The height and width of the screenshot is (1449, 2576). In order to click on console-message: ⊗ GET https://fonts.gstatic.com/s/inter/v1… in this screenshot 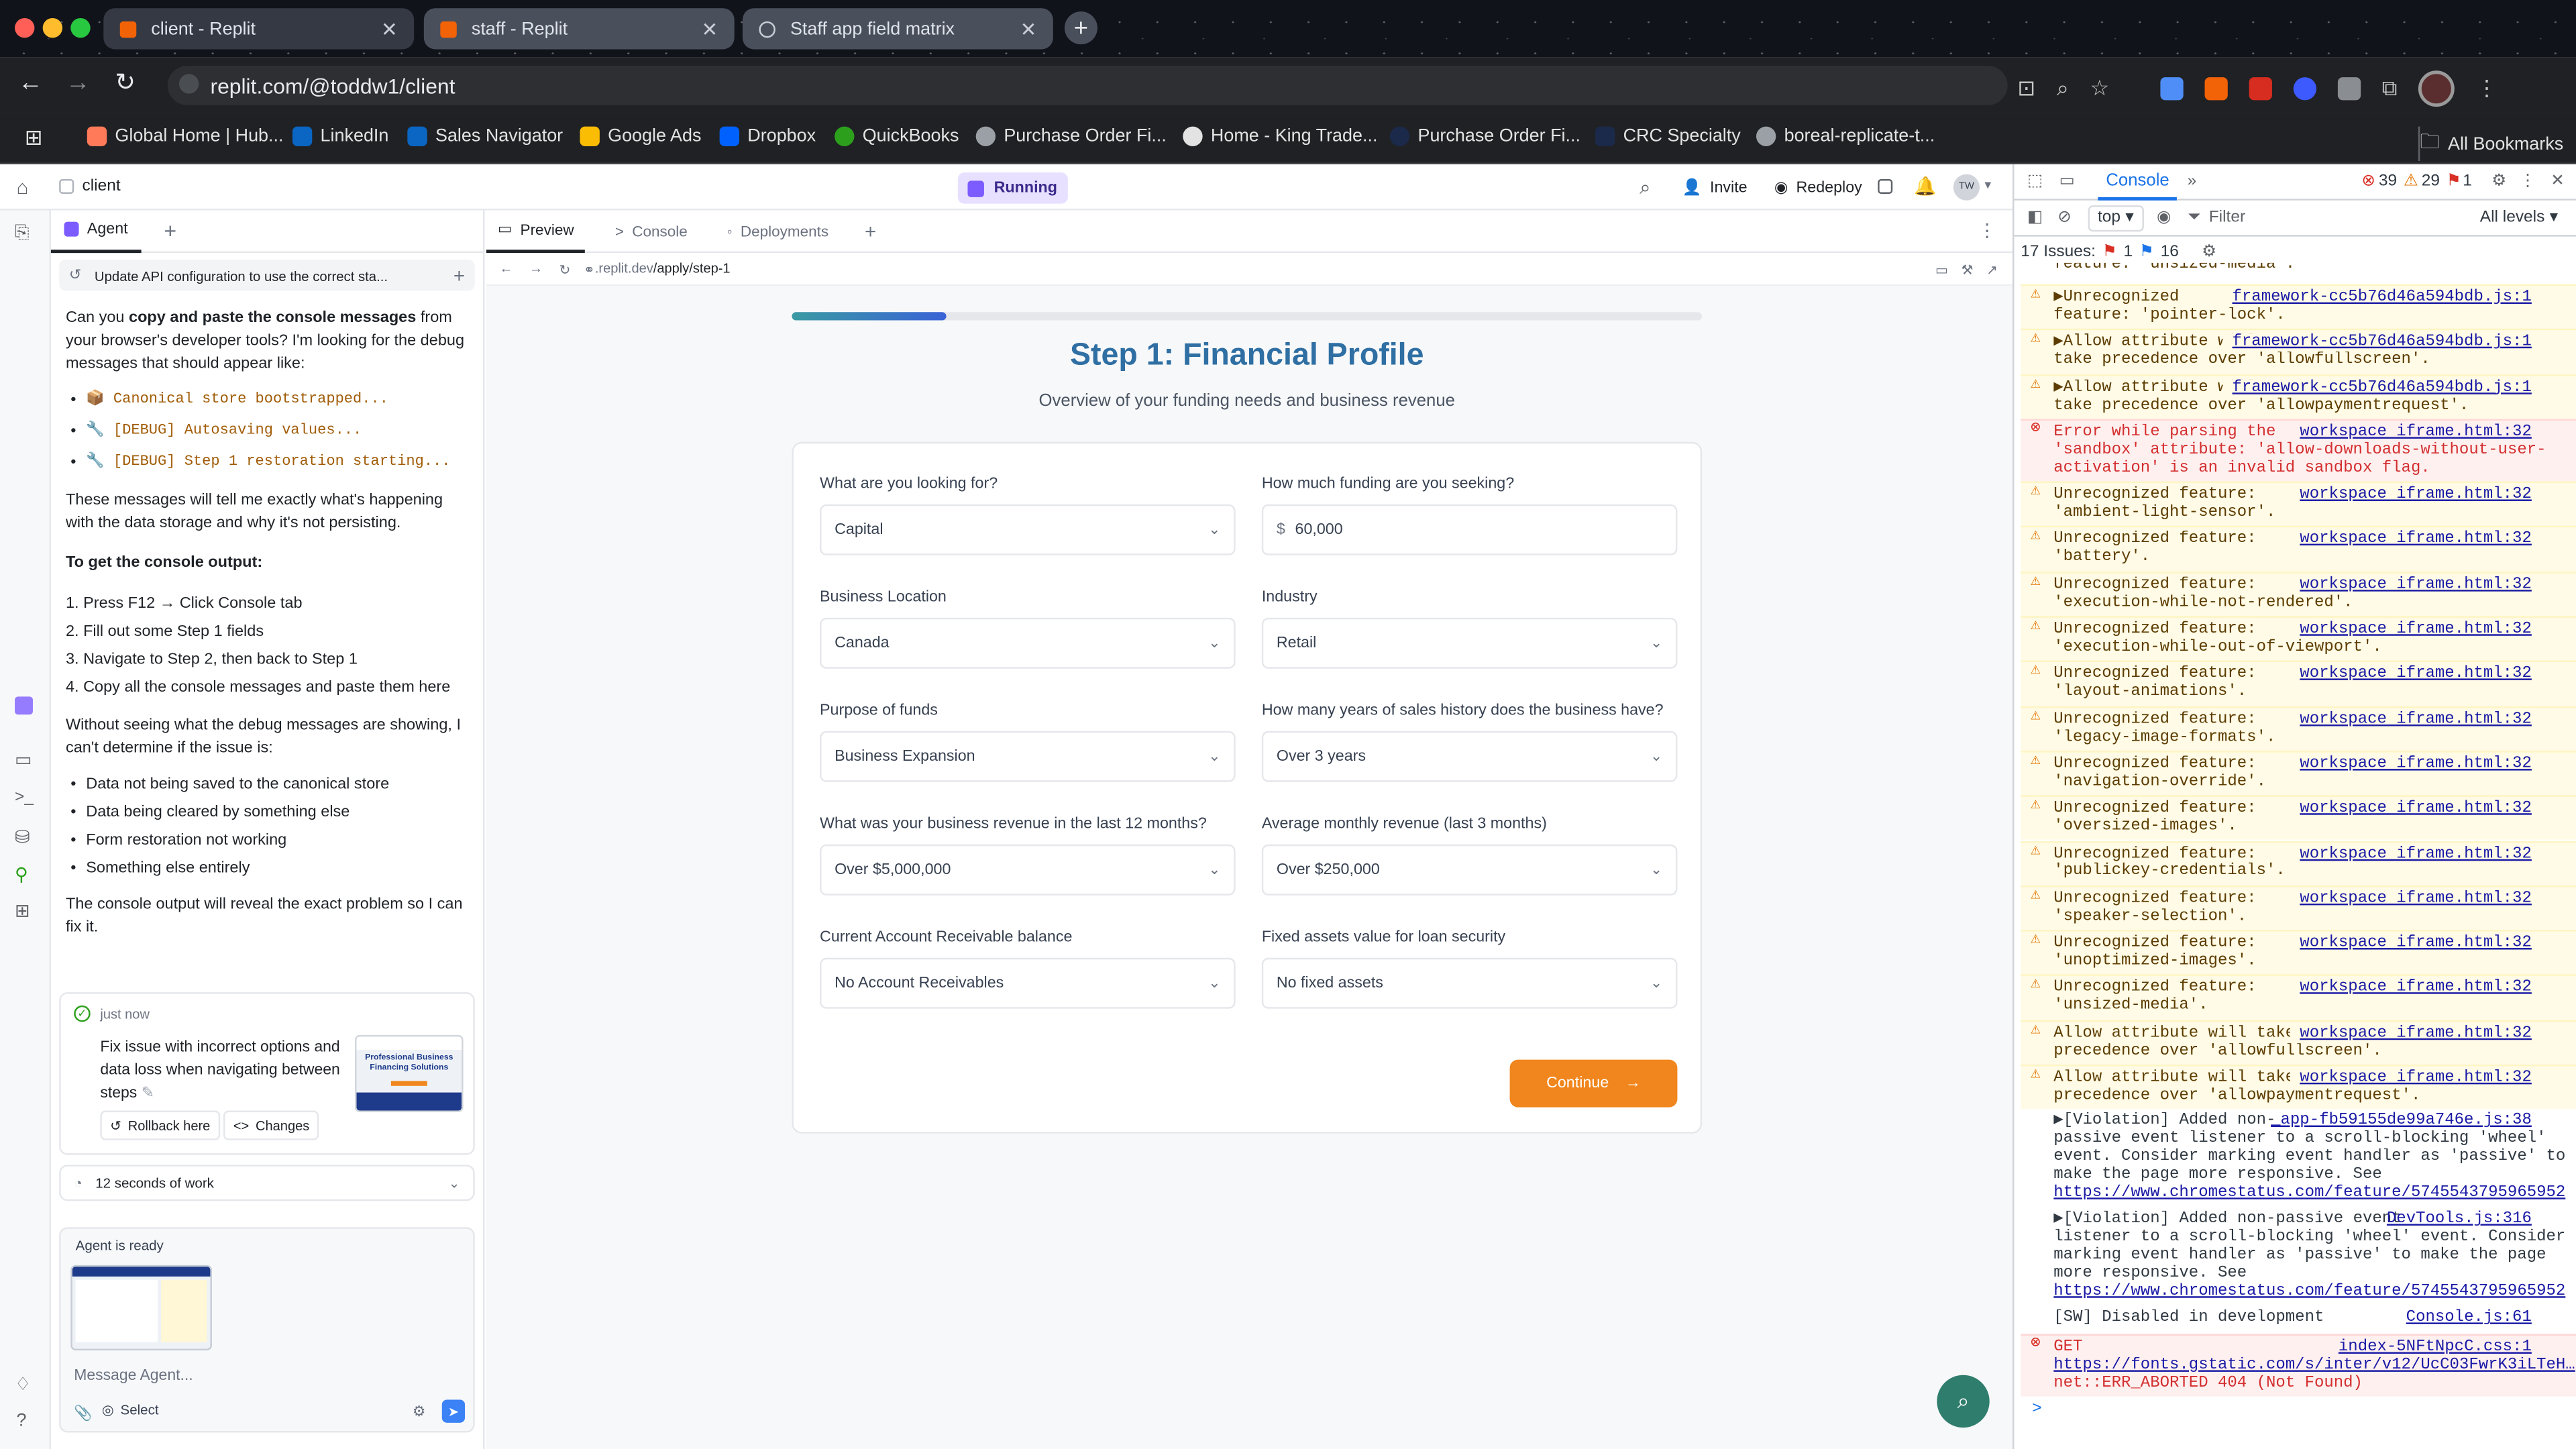, I will do `click(2298, 1365)`.